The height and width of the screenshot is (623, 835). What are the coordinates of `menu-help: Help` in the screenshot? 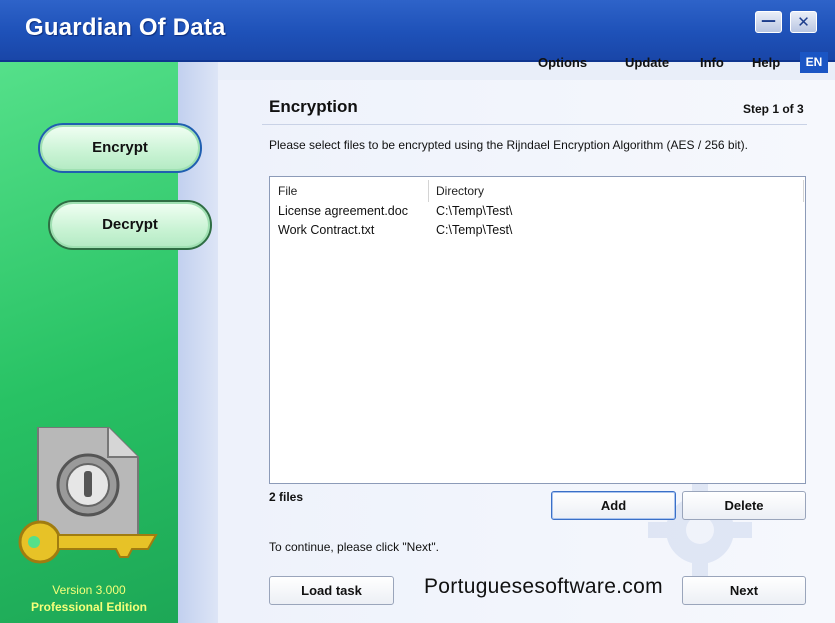 It's located at (766, 62).